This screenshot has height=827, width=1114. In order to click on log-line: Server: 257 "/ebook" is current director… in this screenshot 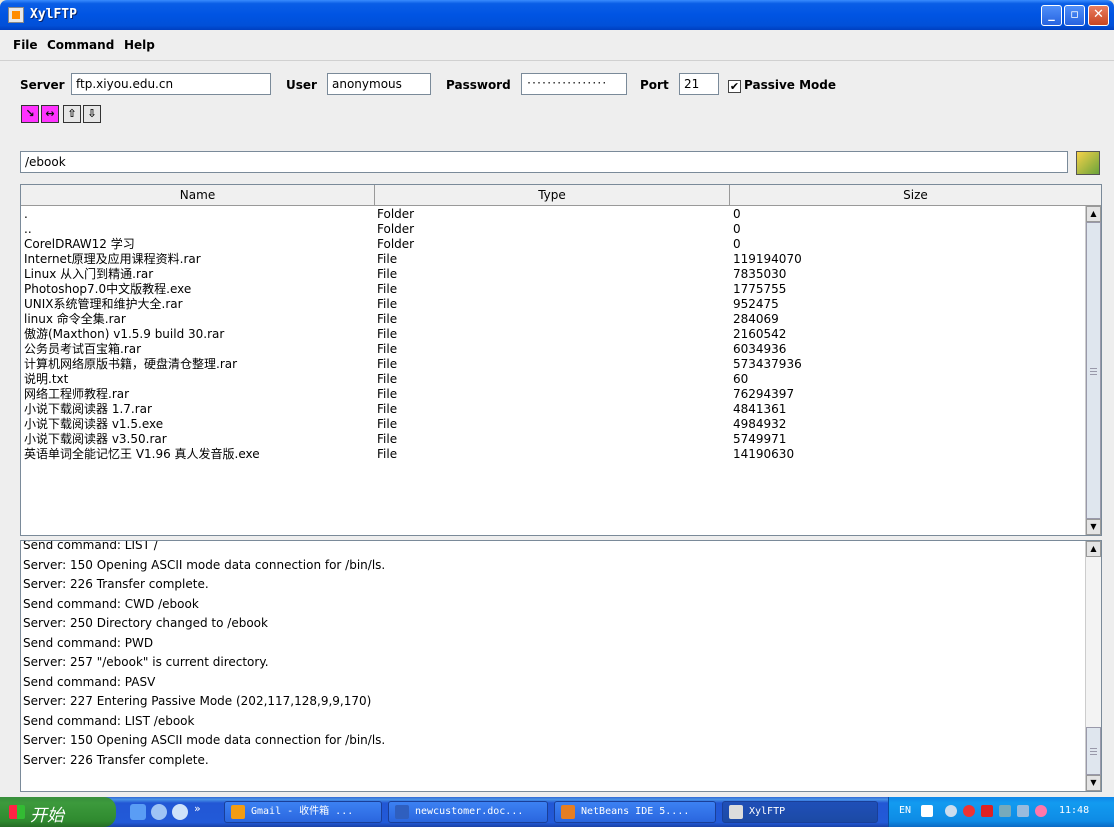, I will do `click(146, 662)`.